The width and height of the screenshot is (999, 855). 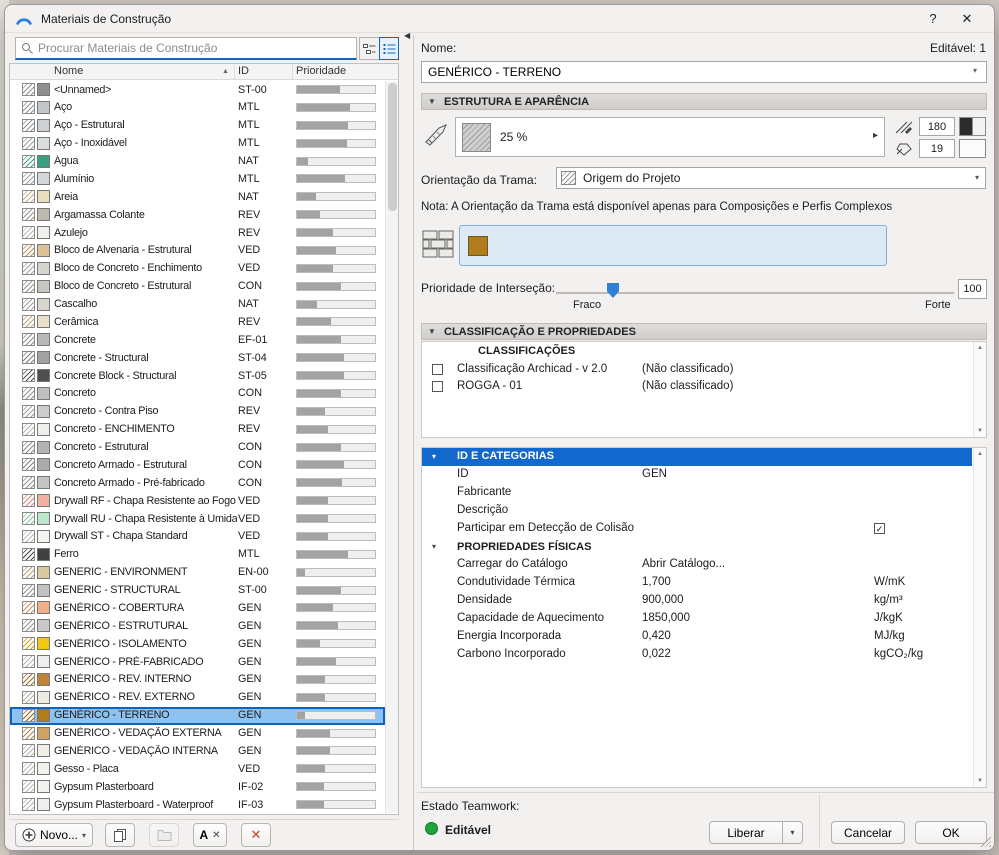 What do you see at coordinates (868, 832) in the screenshot?
I see `cancel-button: Cancelar` at bounding box center [868, 832].